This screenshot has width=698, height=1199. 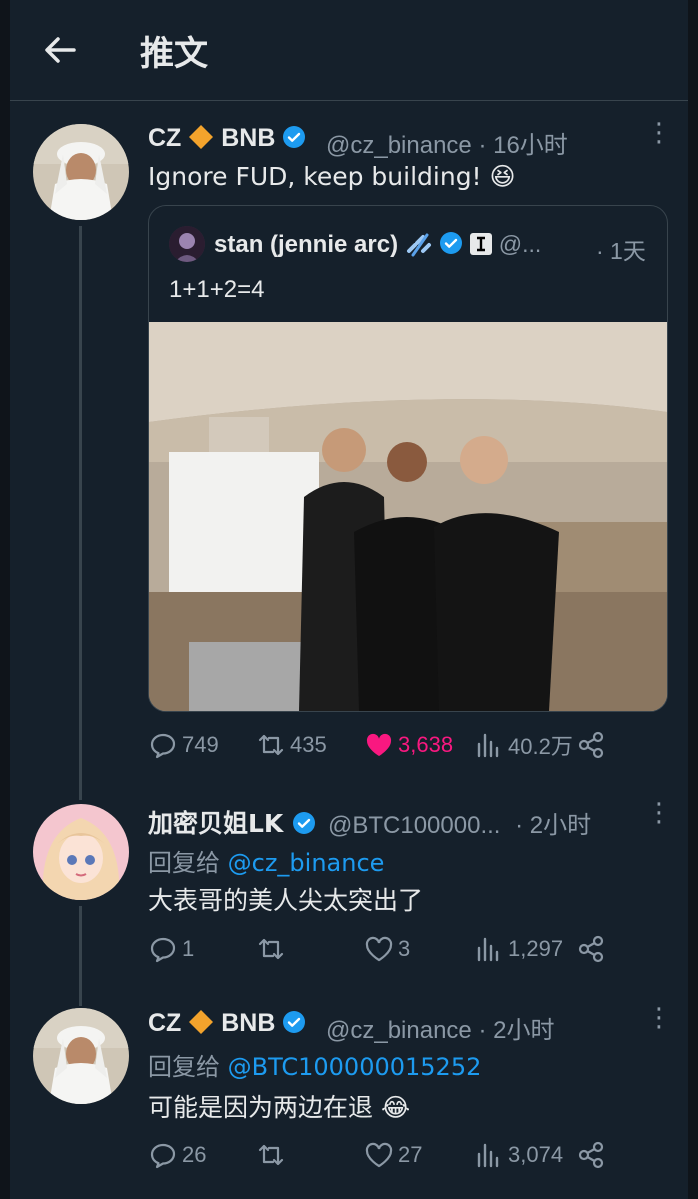 I want to click on reply-button: 1, so click(x=171, y=949).